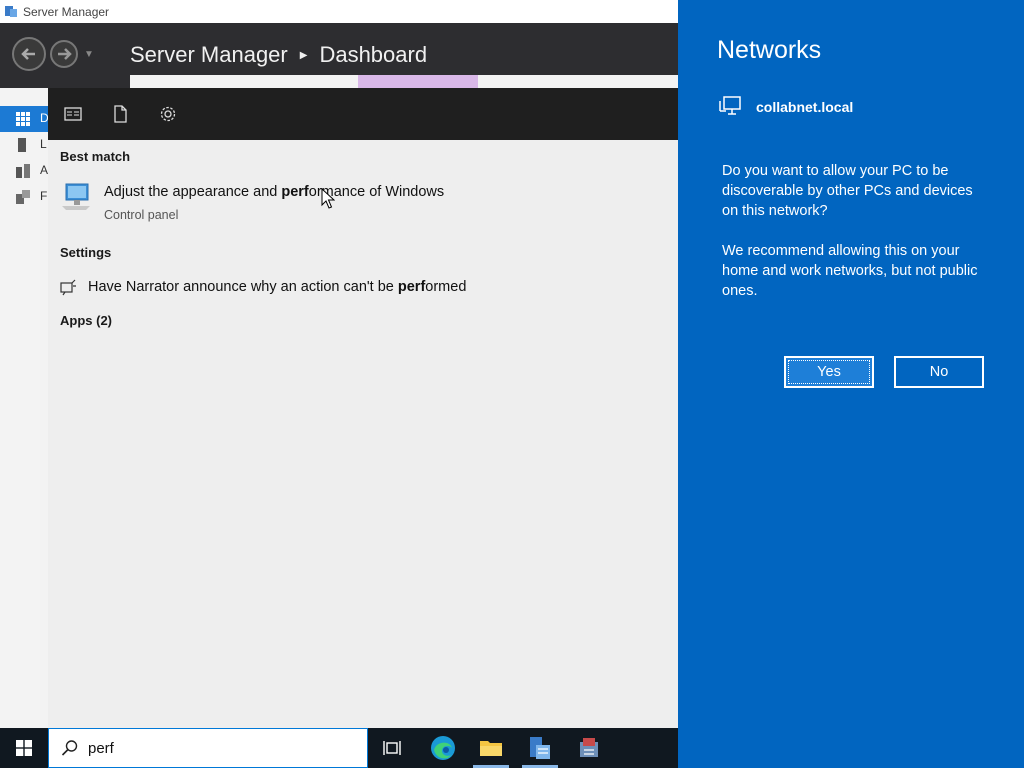 The height and width of the screenshot is (768, 1024). Describe the element at coordinates (168, 114) in the screenshot. I see `settings-gear-icon` at that location.